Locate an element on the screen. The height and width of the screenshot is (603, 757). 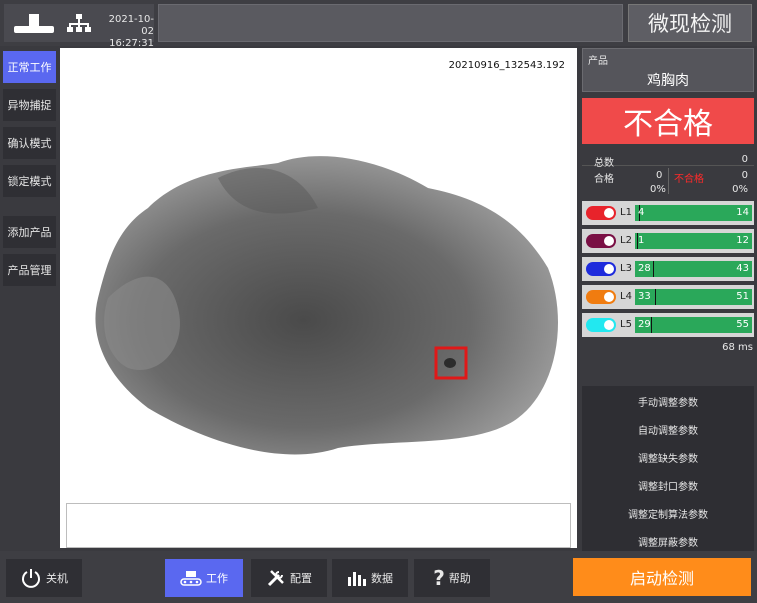
lane-bar: 29 55 is located at coordinates (693, 325).